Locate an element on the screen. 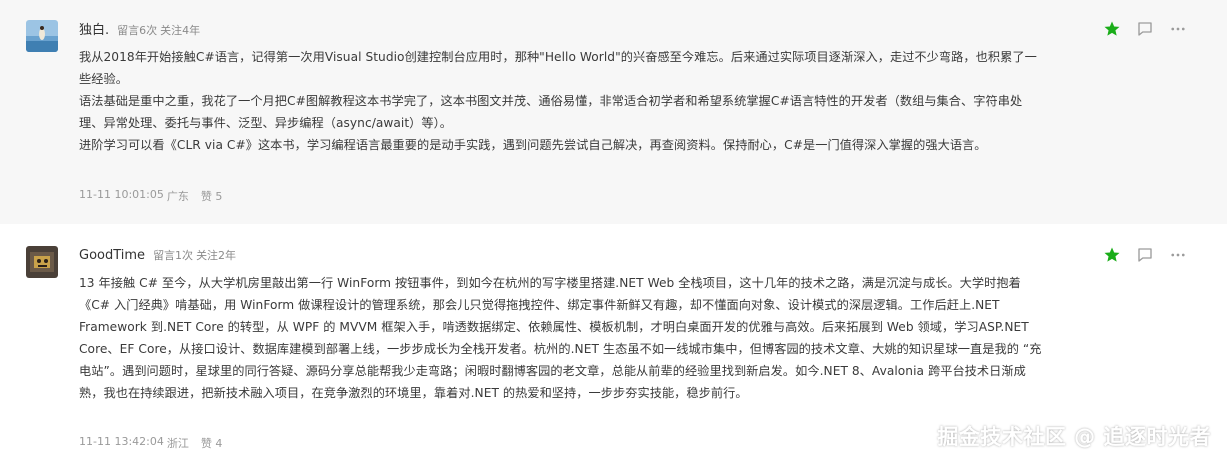  like-count: 赞 5 is located at coordinates (212, 196).